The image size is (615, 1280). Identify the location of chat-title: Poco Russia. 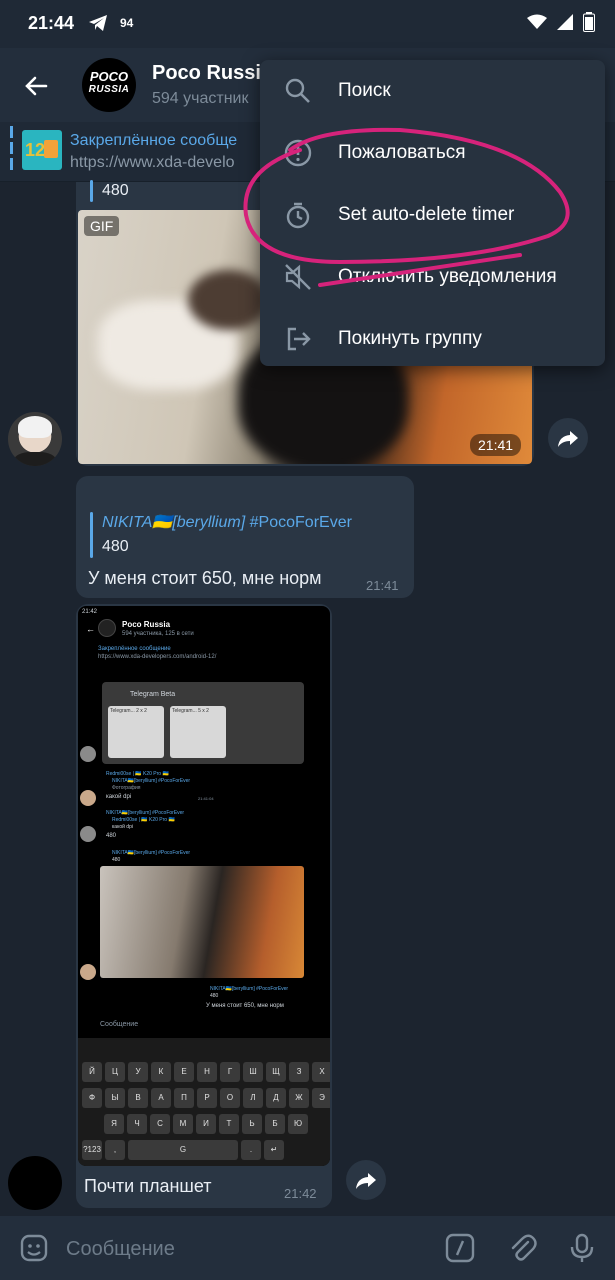
(212, 73).